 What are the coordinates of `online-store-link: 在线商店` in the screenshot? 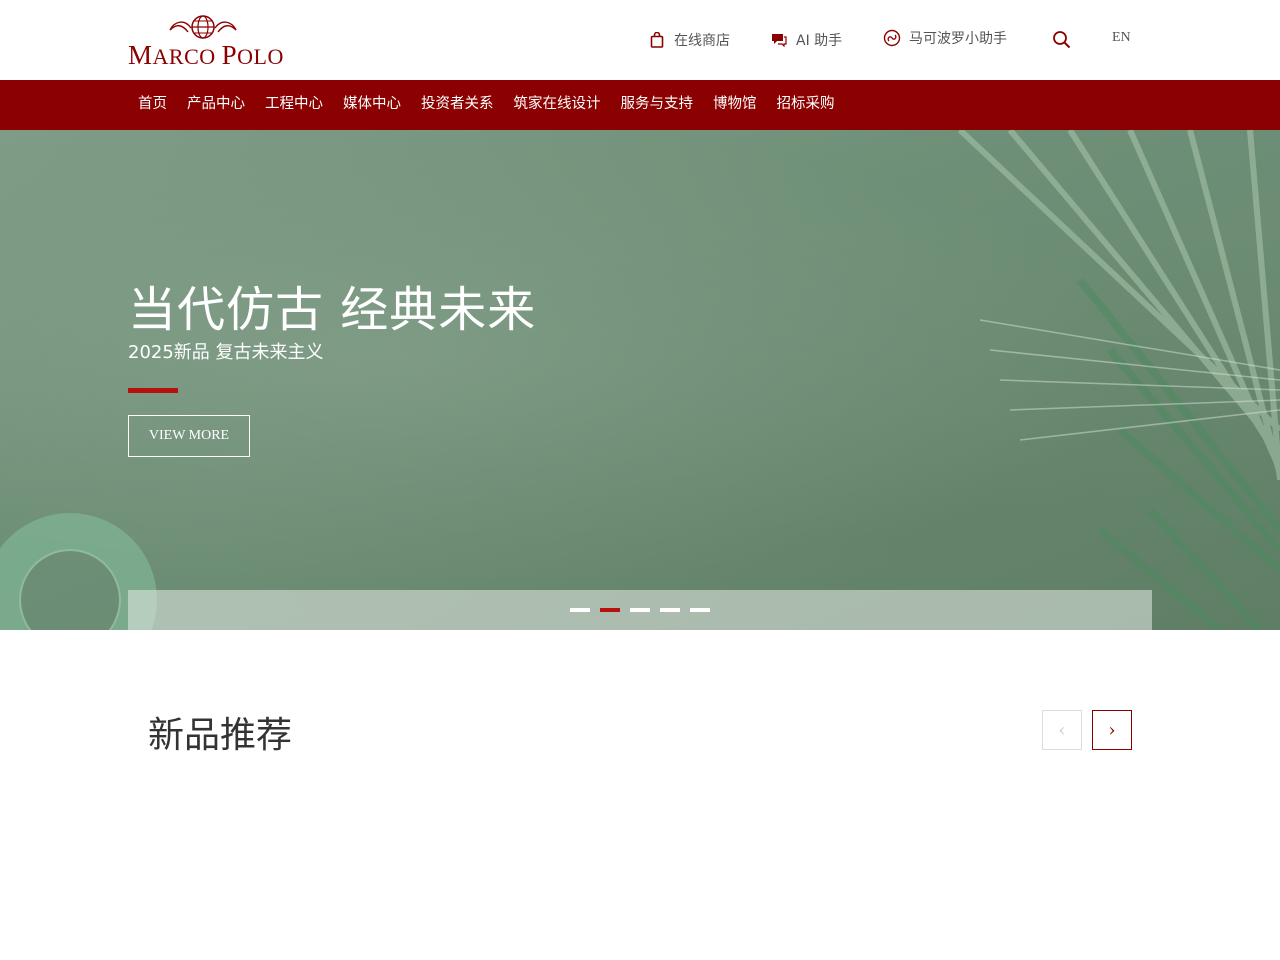 It's located at (689, 40).